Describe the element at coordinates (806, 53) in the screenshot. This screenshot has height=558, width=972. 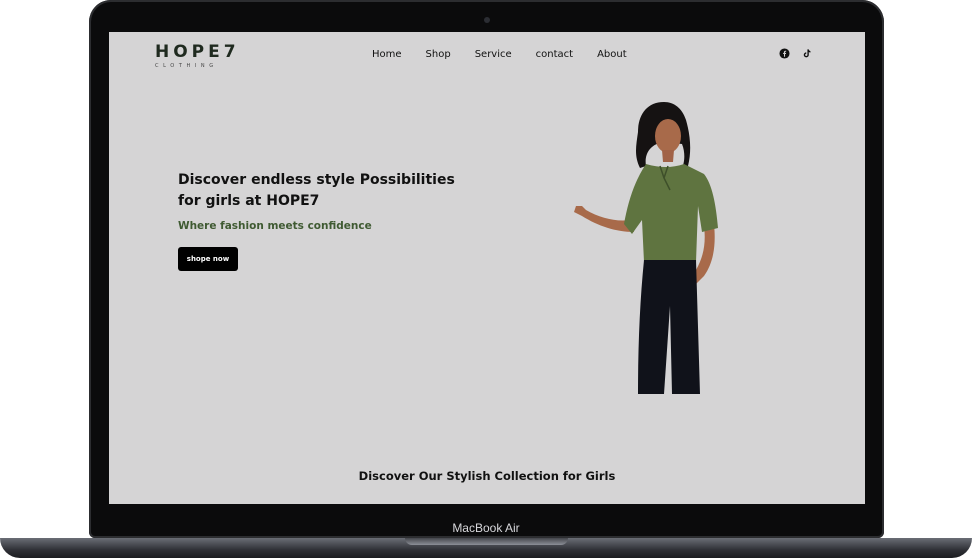
I see `tiktok-icon` at that location.